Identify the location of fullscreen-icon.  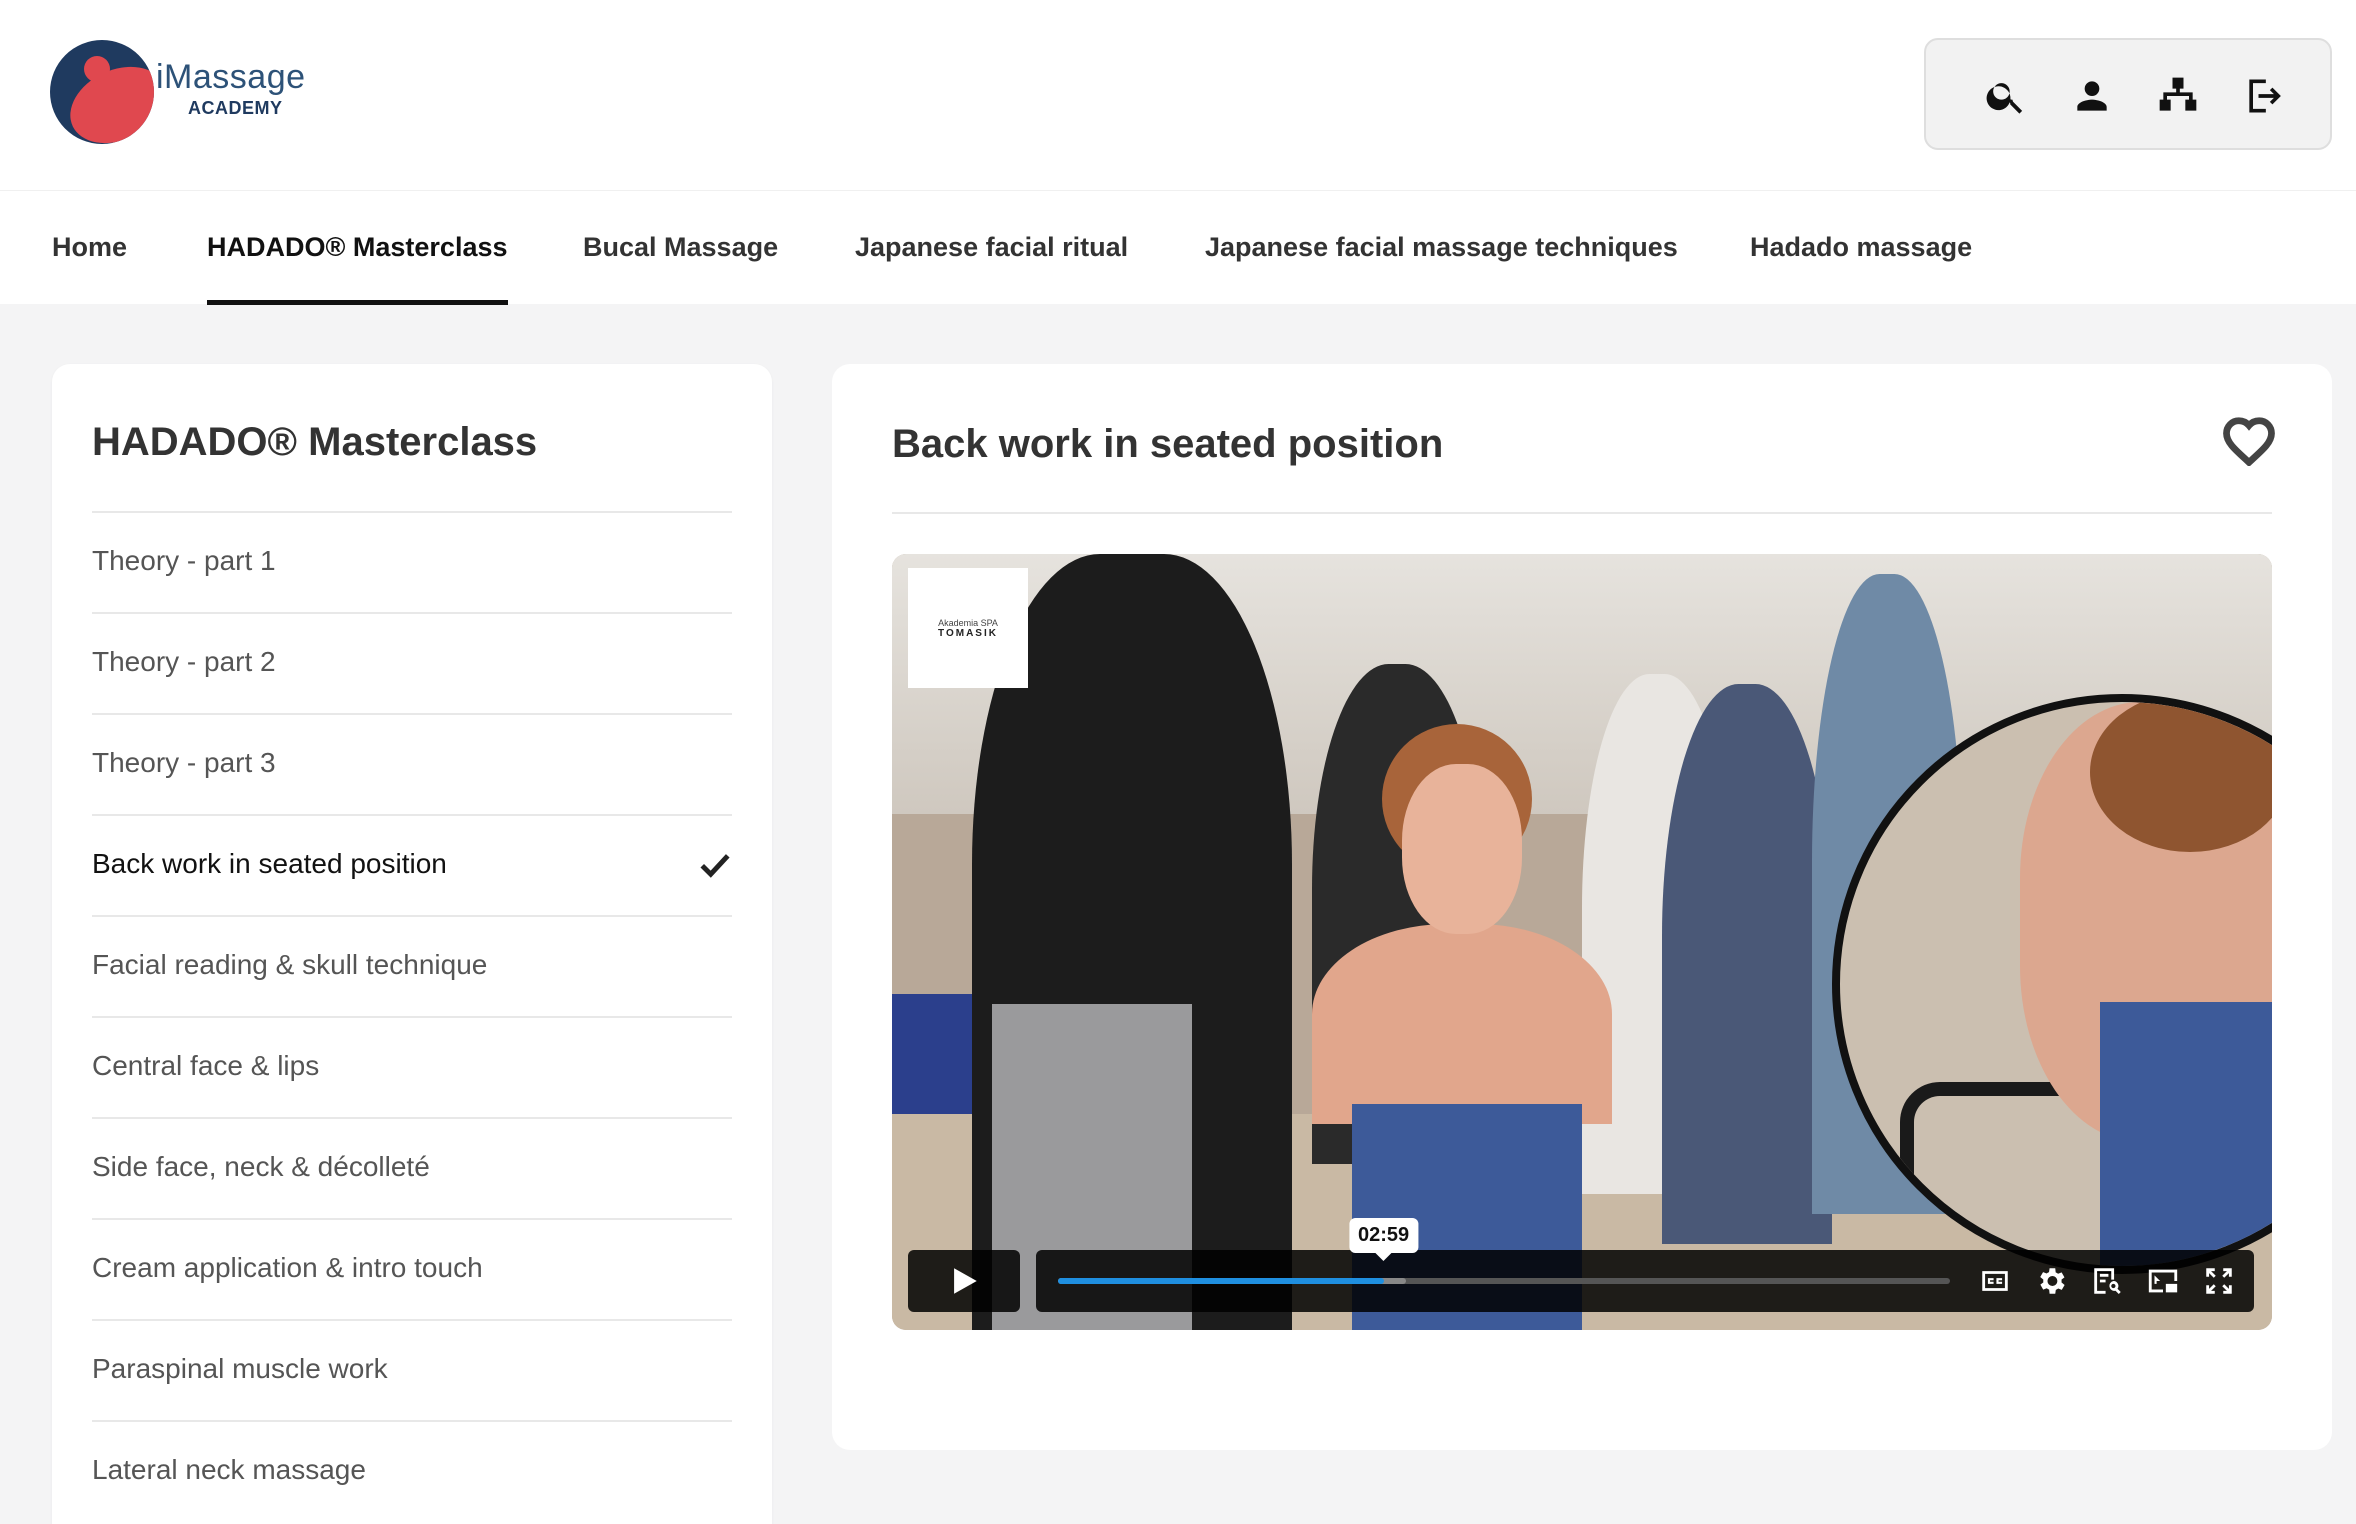
(2219, 1281).